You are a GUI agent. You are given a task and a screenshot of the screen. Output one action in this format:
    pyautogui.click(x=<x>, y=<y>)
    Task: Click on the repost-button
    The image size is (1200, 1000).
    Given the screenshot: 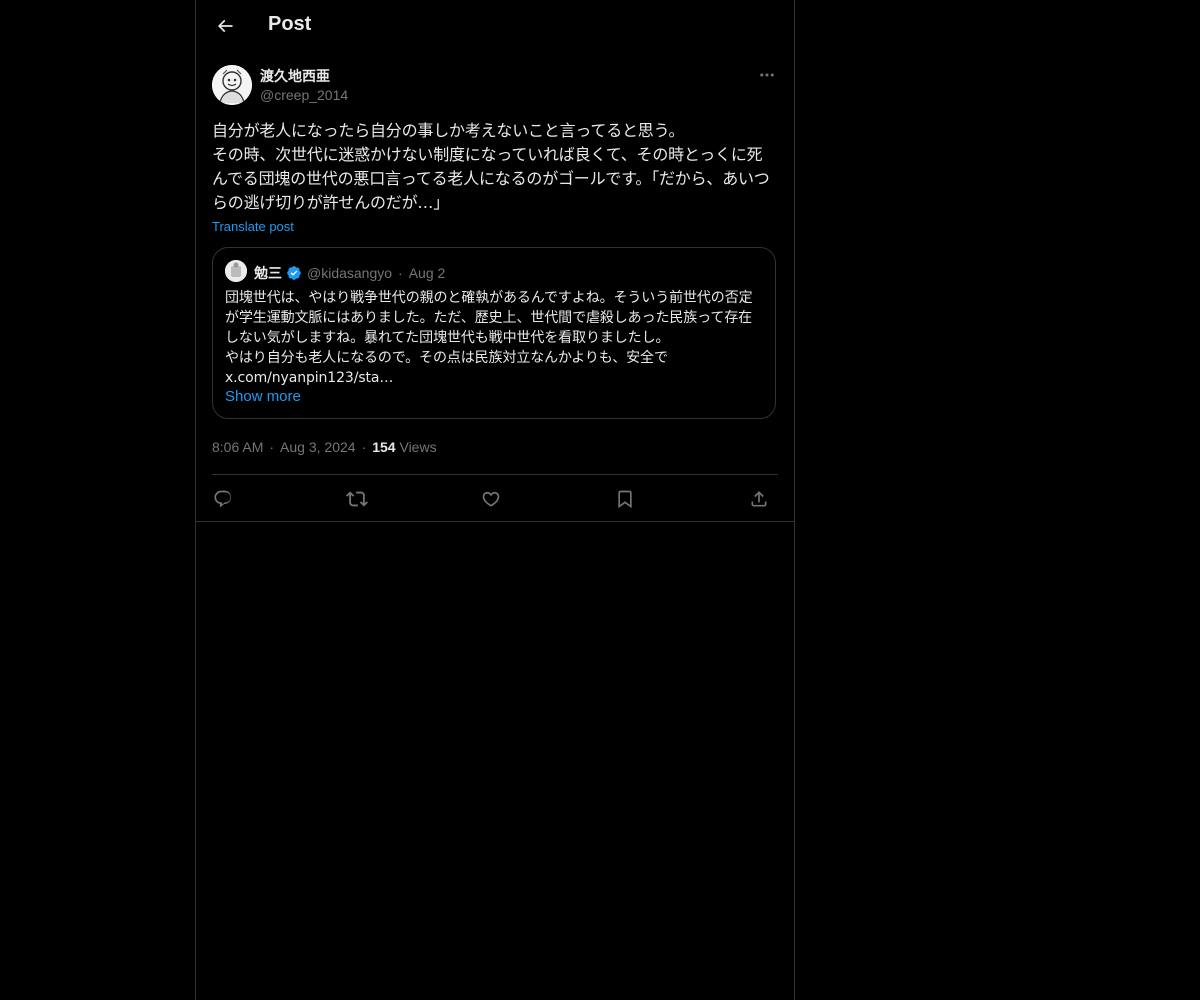 What is the action you would take?
    pyautogui.click(x=357, y=499)
    